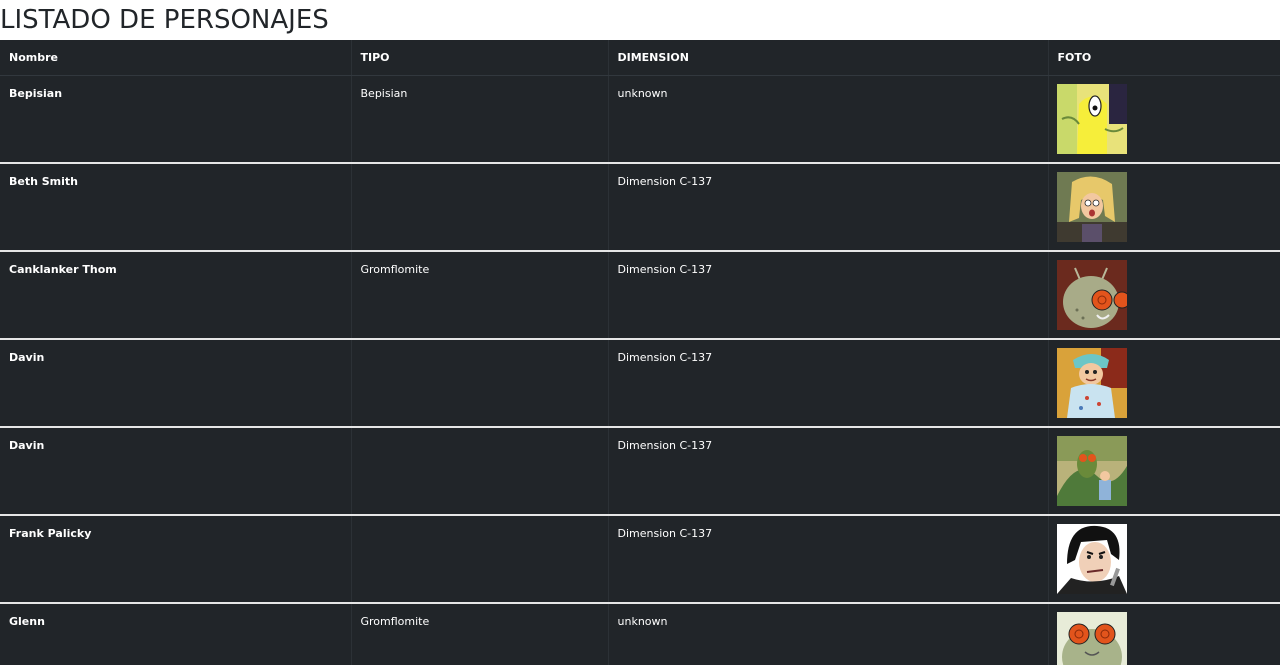 Image resolution: width=1280 pixels, height=665 pixels. Describe the element at coordinates (1091, 638) in the screenshot. I see `glenn-photo` at that location.